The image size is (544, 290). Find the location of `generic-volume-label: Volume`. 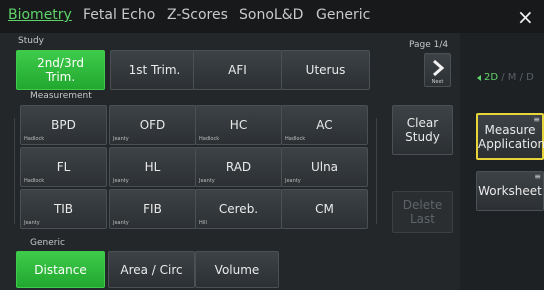

generic-volume-label: Volume is located at coordinates (237, 269).